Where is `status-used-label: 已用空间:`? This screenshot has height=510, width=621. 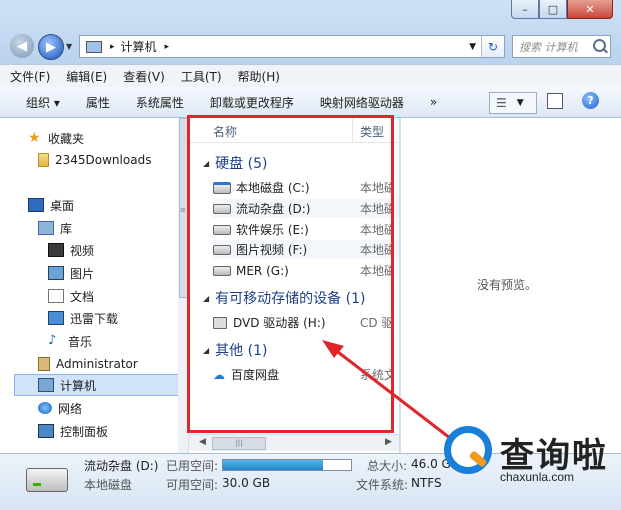 status-used-label: 已用空间: is located at coordinates (192, 466).